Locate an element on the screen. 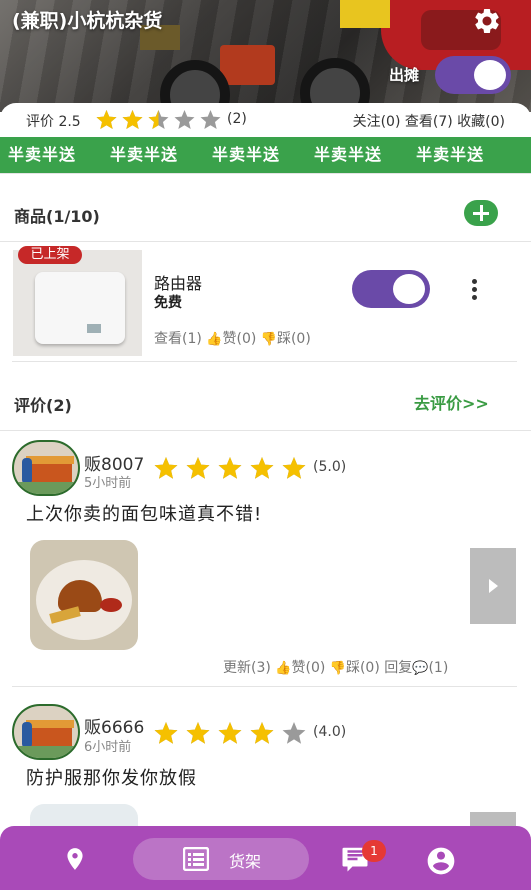 The height and width of the screenshot is (890, 531). reply-count: (1) is located at coordinates (438, 668).